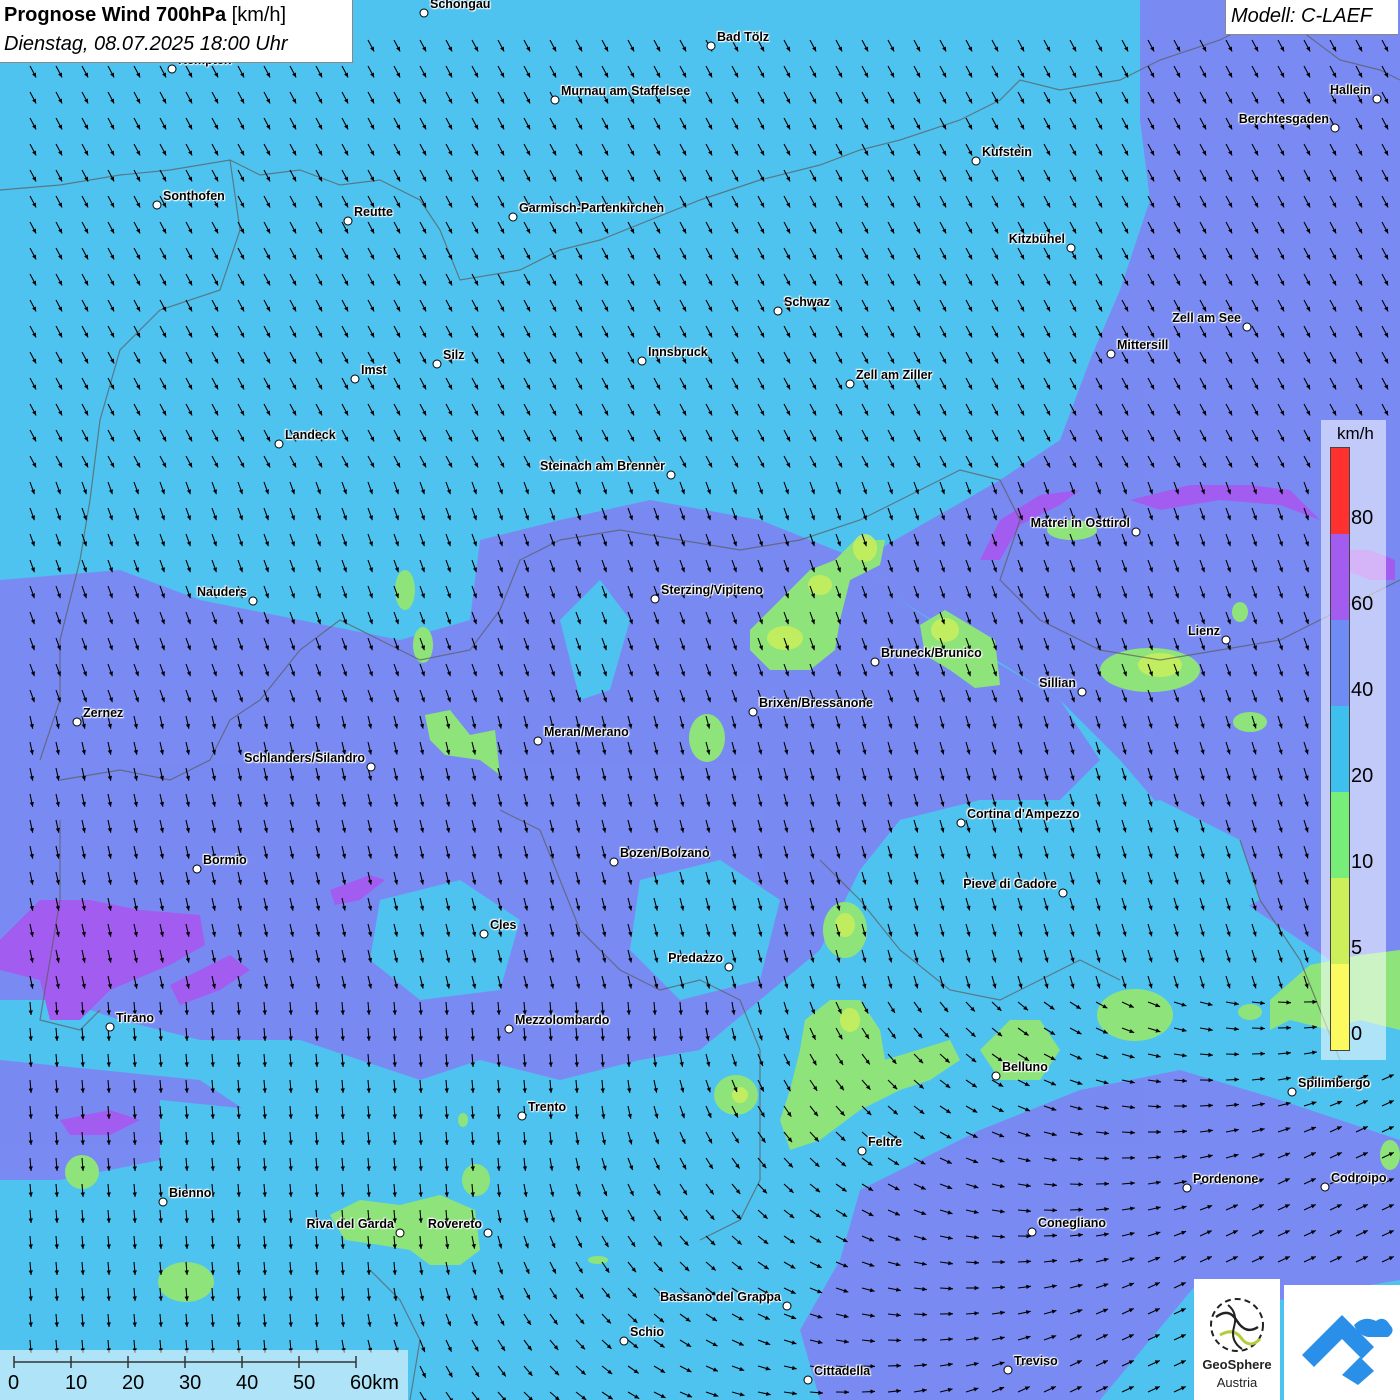 This screenshot has width=1400, height=1400. I want to click on city-label-berchtesgaden: Berchtesgaden, so click(1283, 119).